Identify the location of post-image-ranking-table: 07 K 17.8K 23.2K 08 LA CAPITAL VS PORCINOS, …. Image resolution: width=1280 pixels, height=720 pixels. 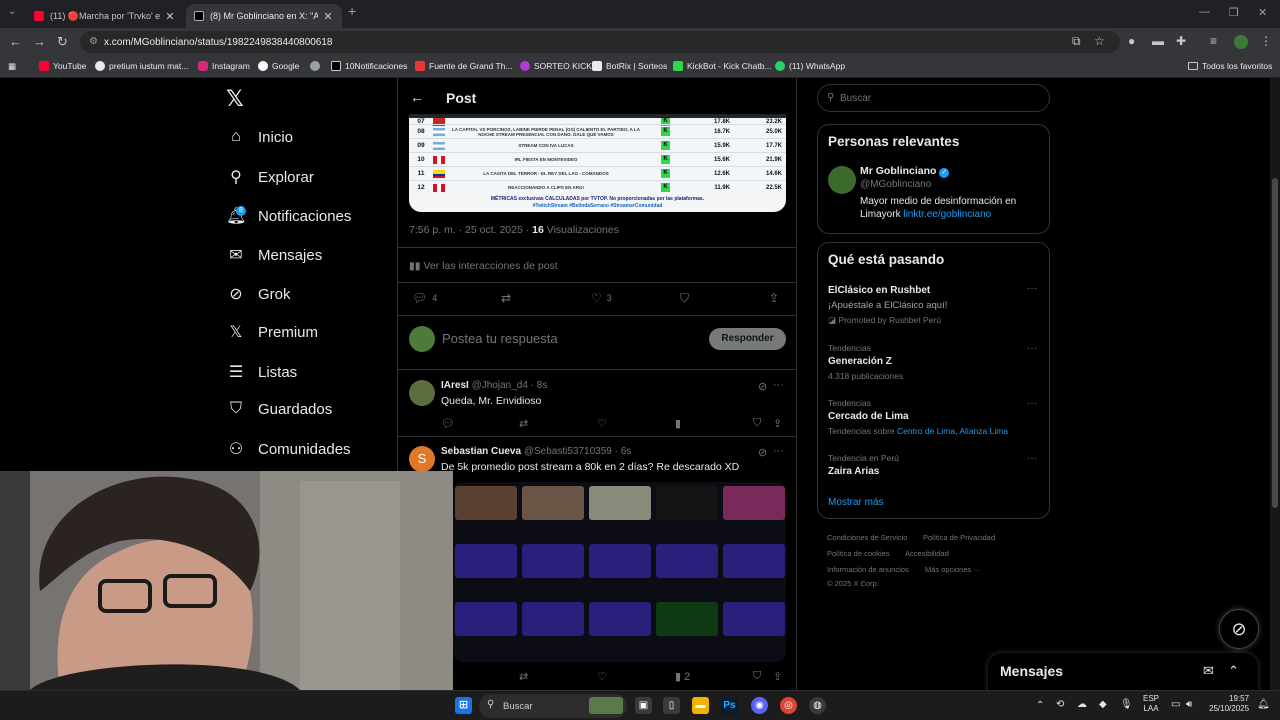
(597, 163).